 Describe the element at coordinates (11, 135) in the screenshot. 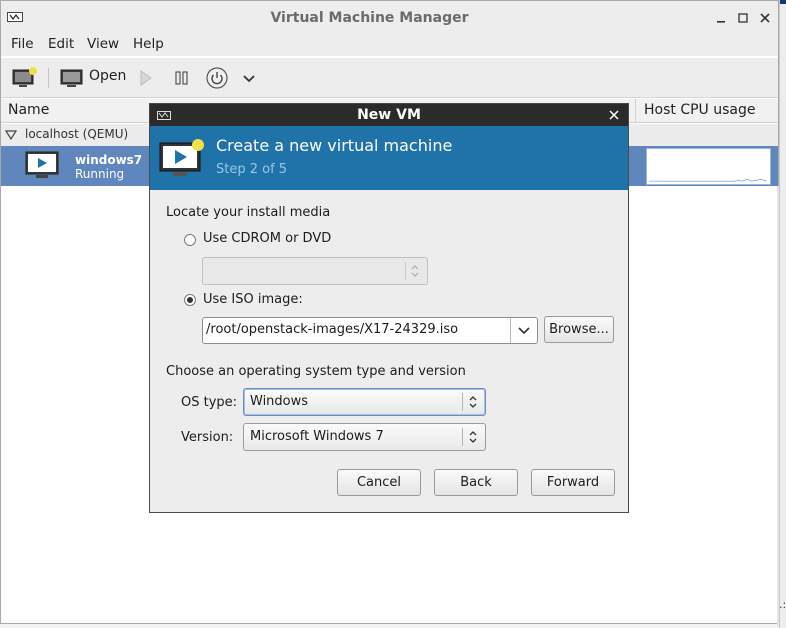

I see `expander-arrow-icon` at that location.